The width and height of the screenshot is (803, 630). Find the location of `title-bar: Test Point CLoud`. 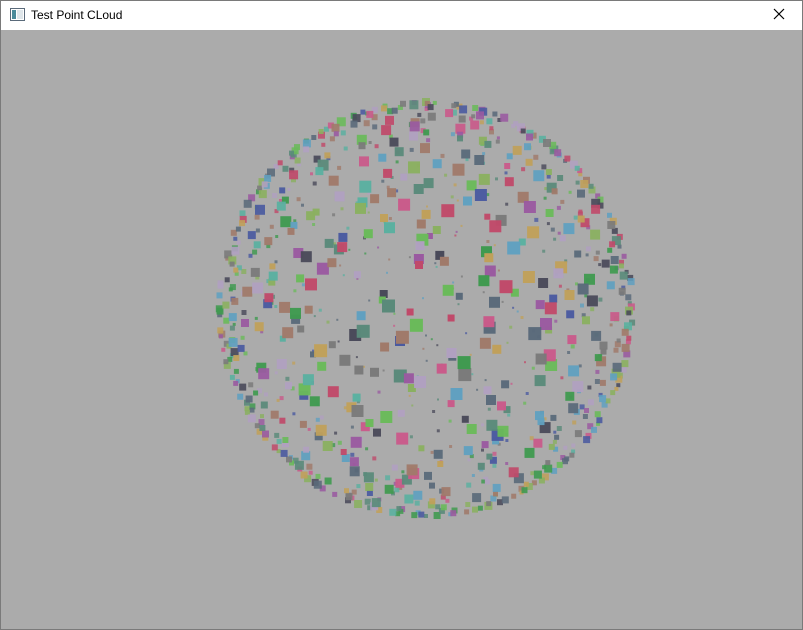

title-bar: Test Point CLoud is located at coordinates (401, 15).